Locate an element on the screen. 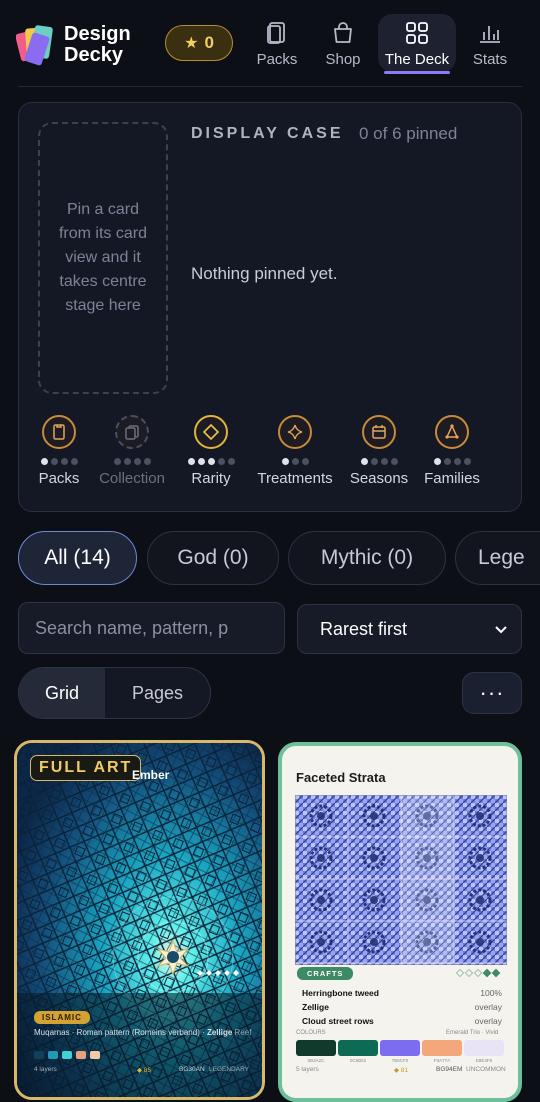  search-input is located at coordinates (151, 628).